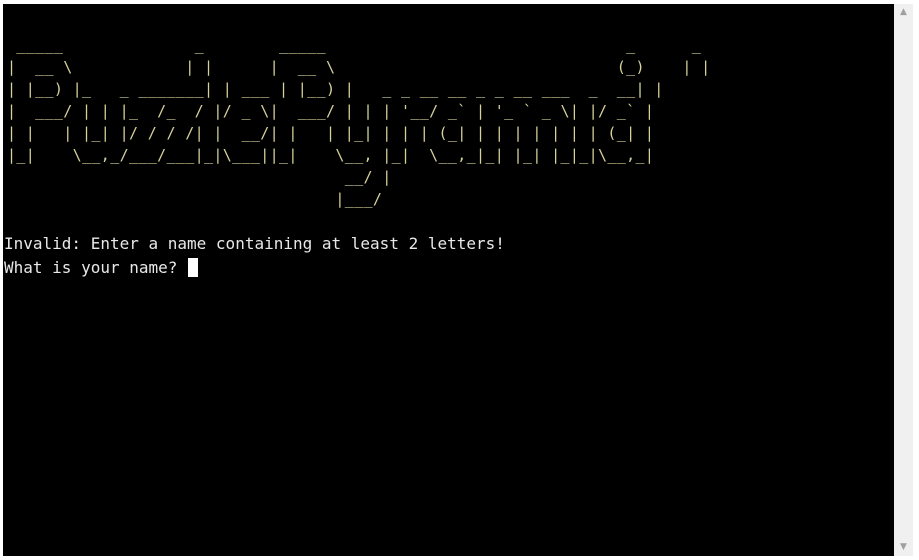  What do you see at coordinates (193, 267) in the screenshot?
I see `text-cursor` at bounding box center [193, 267].